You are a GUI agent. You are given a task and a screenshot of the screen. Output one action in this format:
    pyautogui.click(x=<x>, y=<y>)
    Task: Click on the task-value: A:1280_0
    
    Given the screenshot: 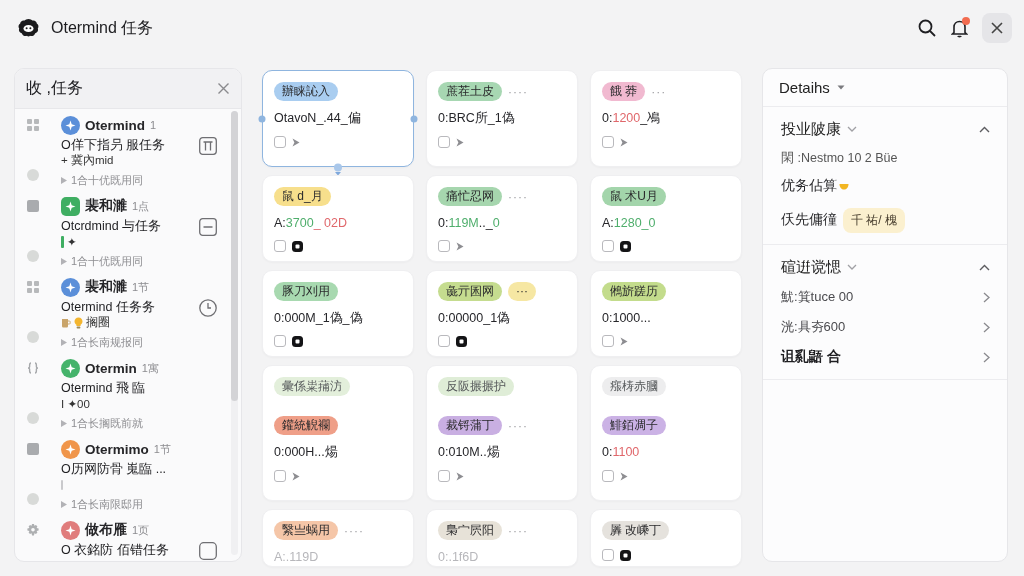 What is the action you would take?
    pyautogui.click(x=629, y=223)
    